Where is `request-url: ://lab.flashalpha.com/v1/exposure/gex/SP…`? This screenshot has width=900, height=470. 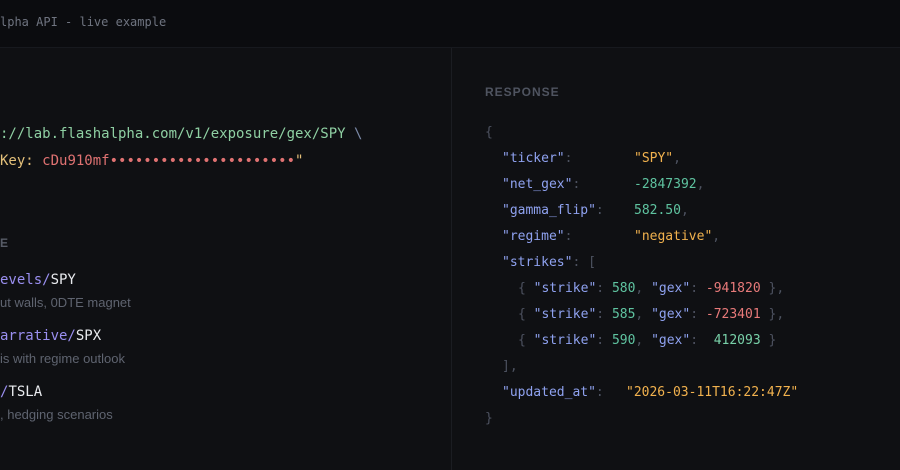
request-url: ://lab.flashalpha.com/v1/exposure/gex/SP… is located at coordinates (173, 134).